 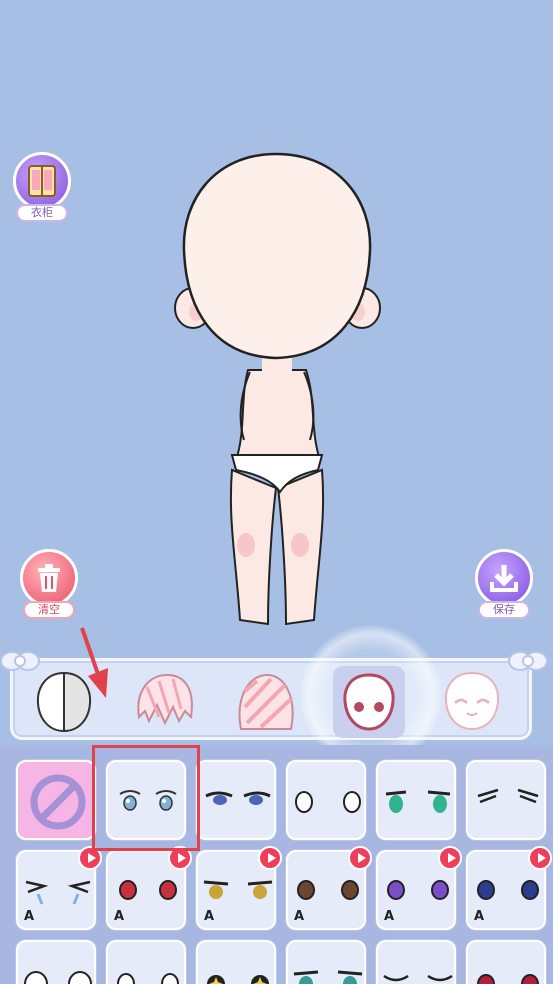 I want to click on eye-option-purple: A, so click(x=419, y=888).